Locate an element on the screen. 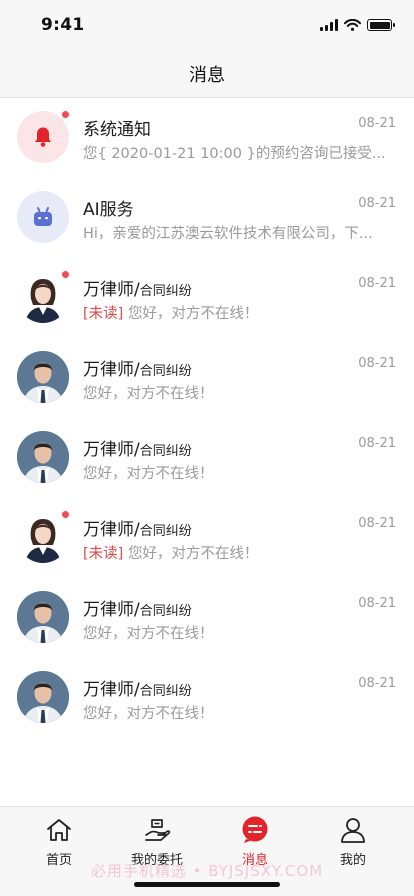 The image size is (414, 896). signal-icon is located at coordinates (329, 25).